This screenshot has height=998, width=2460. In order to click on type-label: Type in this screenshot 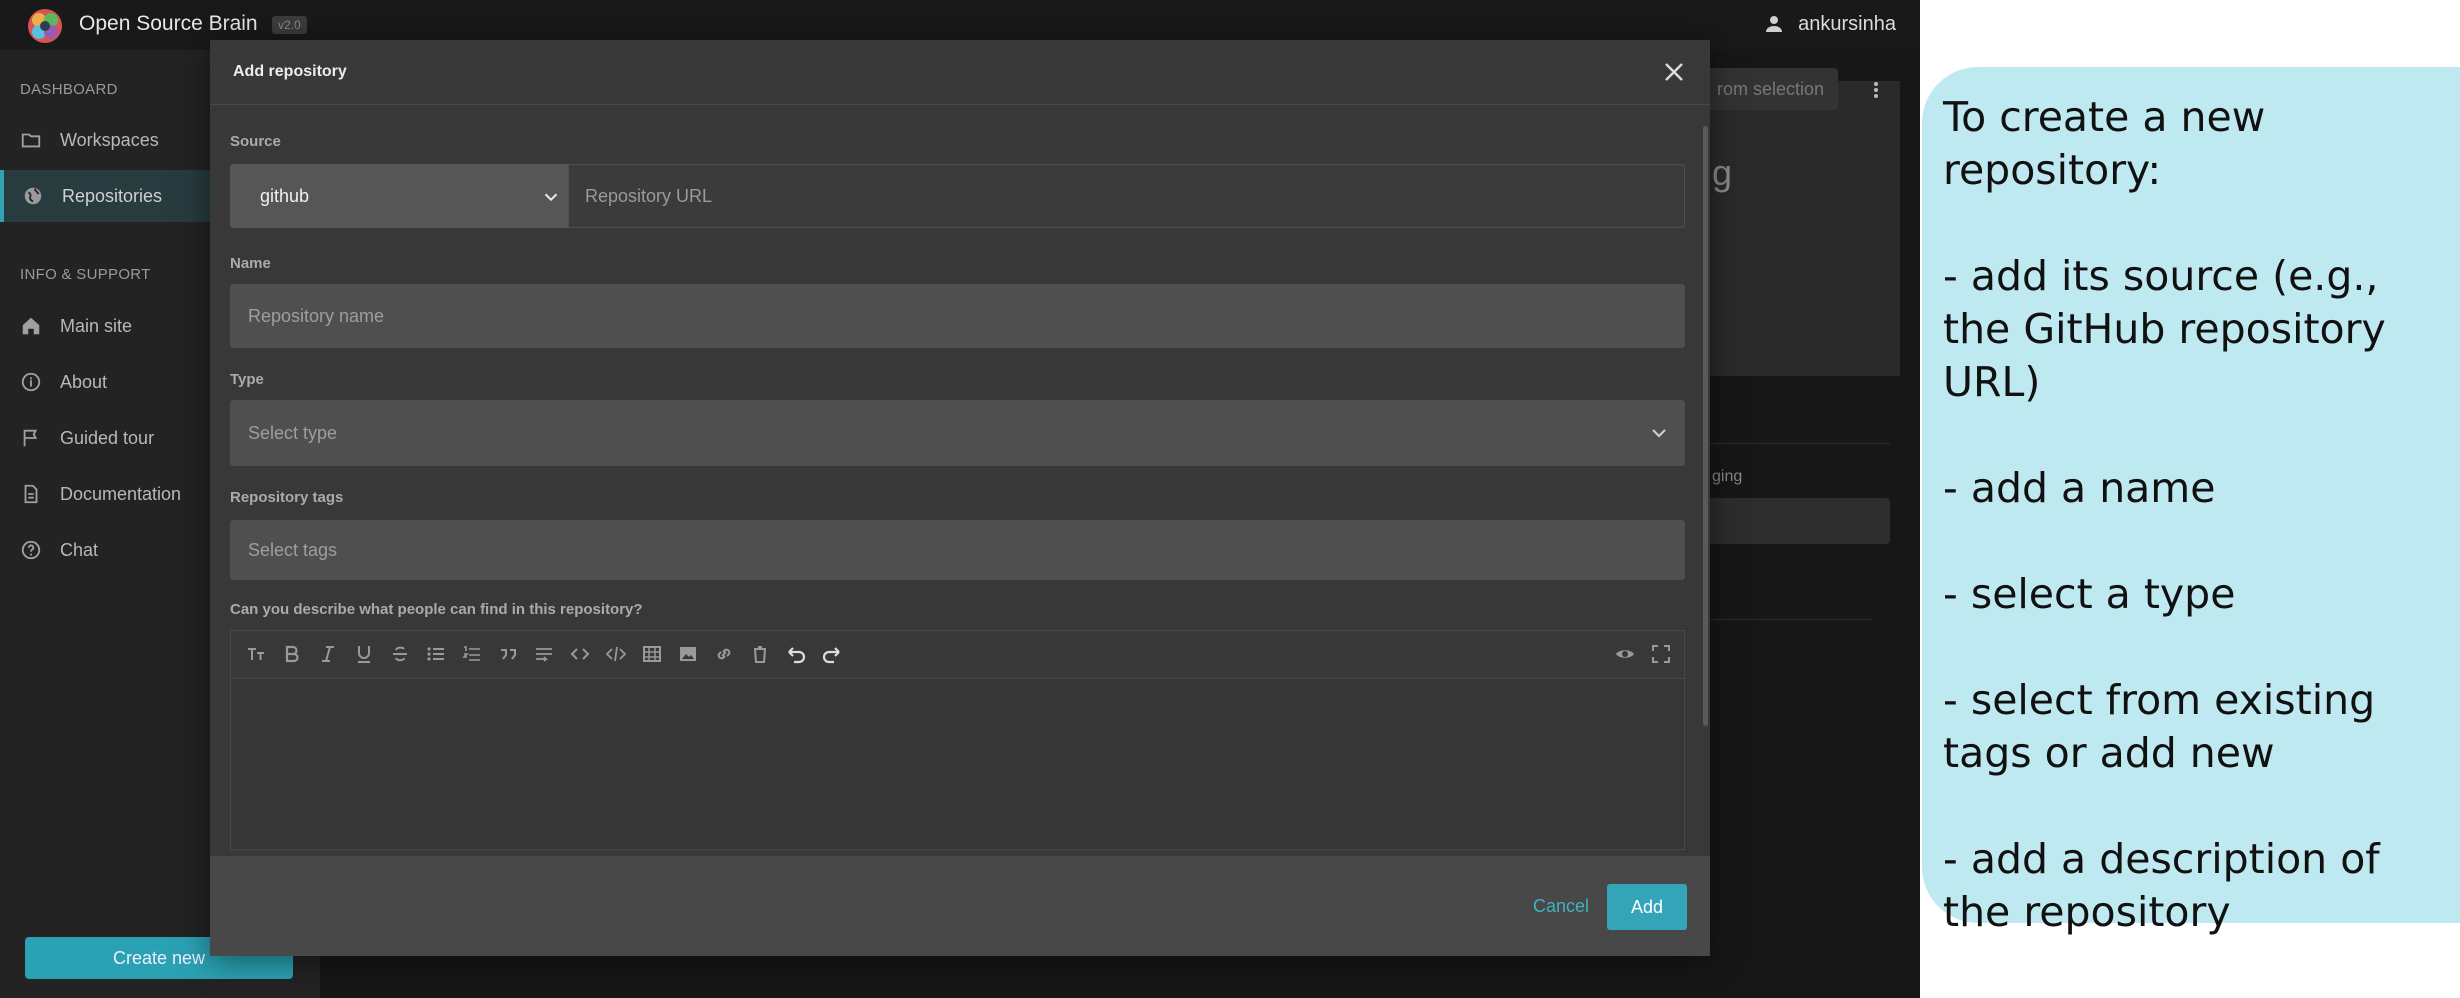, I will do `click(247, 379)`.